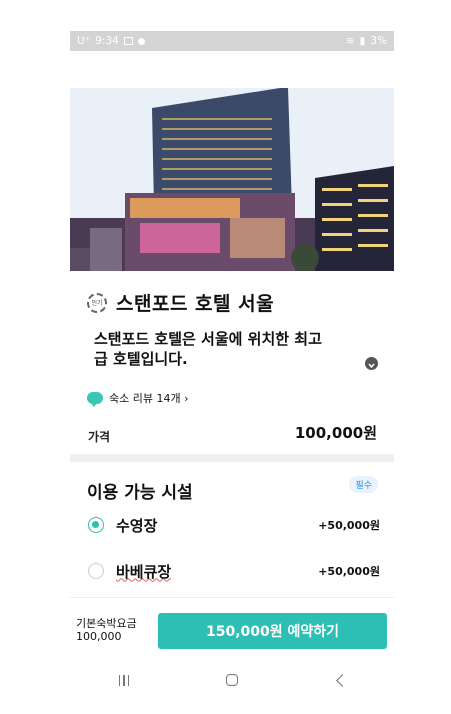 This screenshot has height=714, width=451. I want to click on gallery-icon, so click(128, 41).